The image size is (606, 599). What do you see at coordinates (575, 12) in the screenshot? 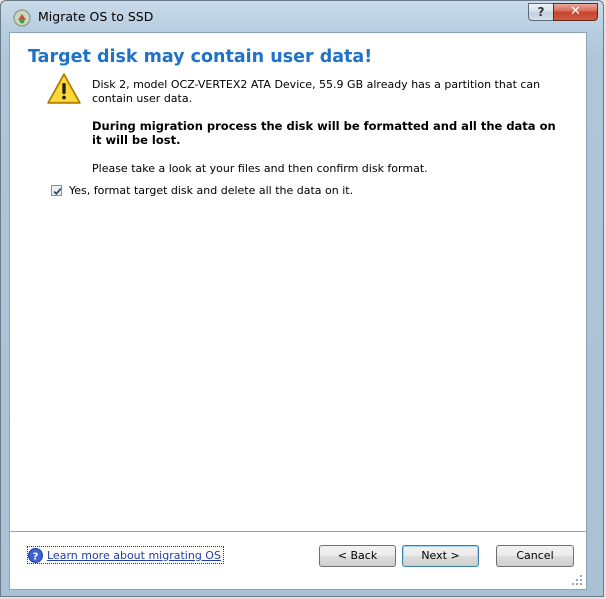
I see `close-button: ✕` at bounding box center [575, 12].